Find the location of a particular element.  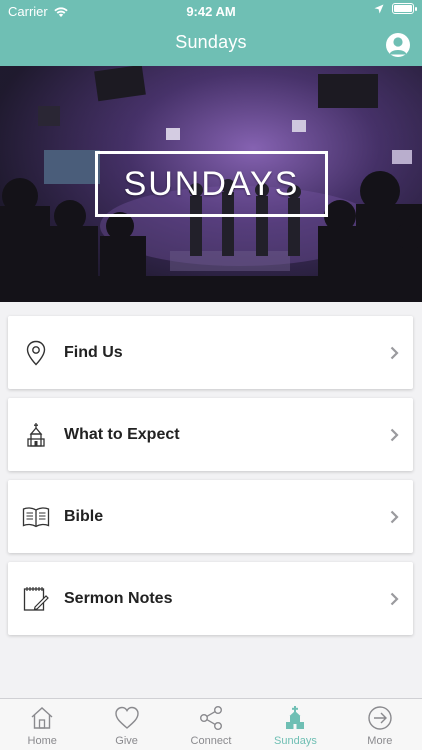

status-right is located at coordinates (395, 8).